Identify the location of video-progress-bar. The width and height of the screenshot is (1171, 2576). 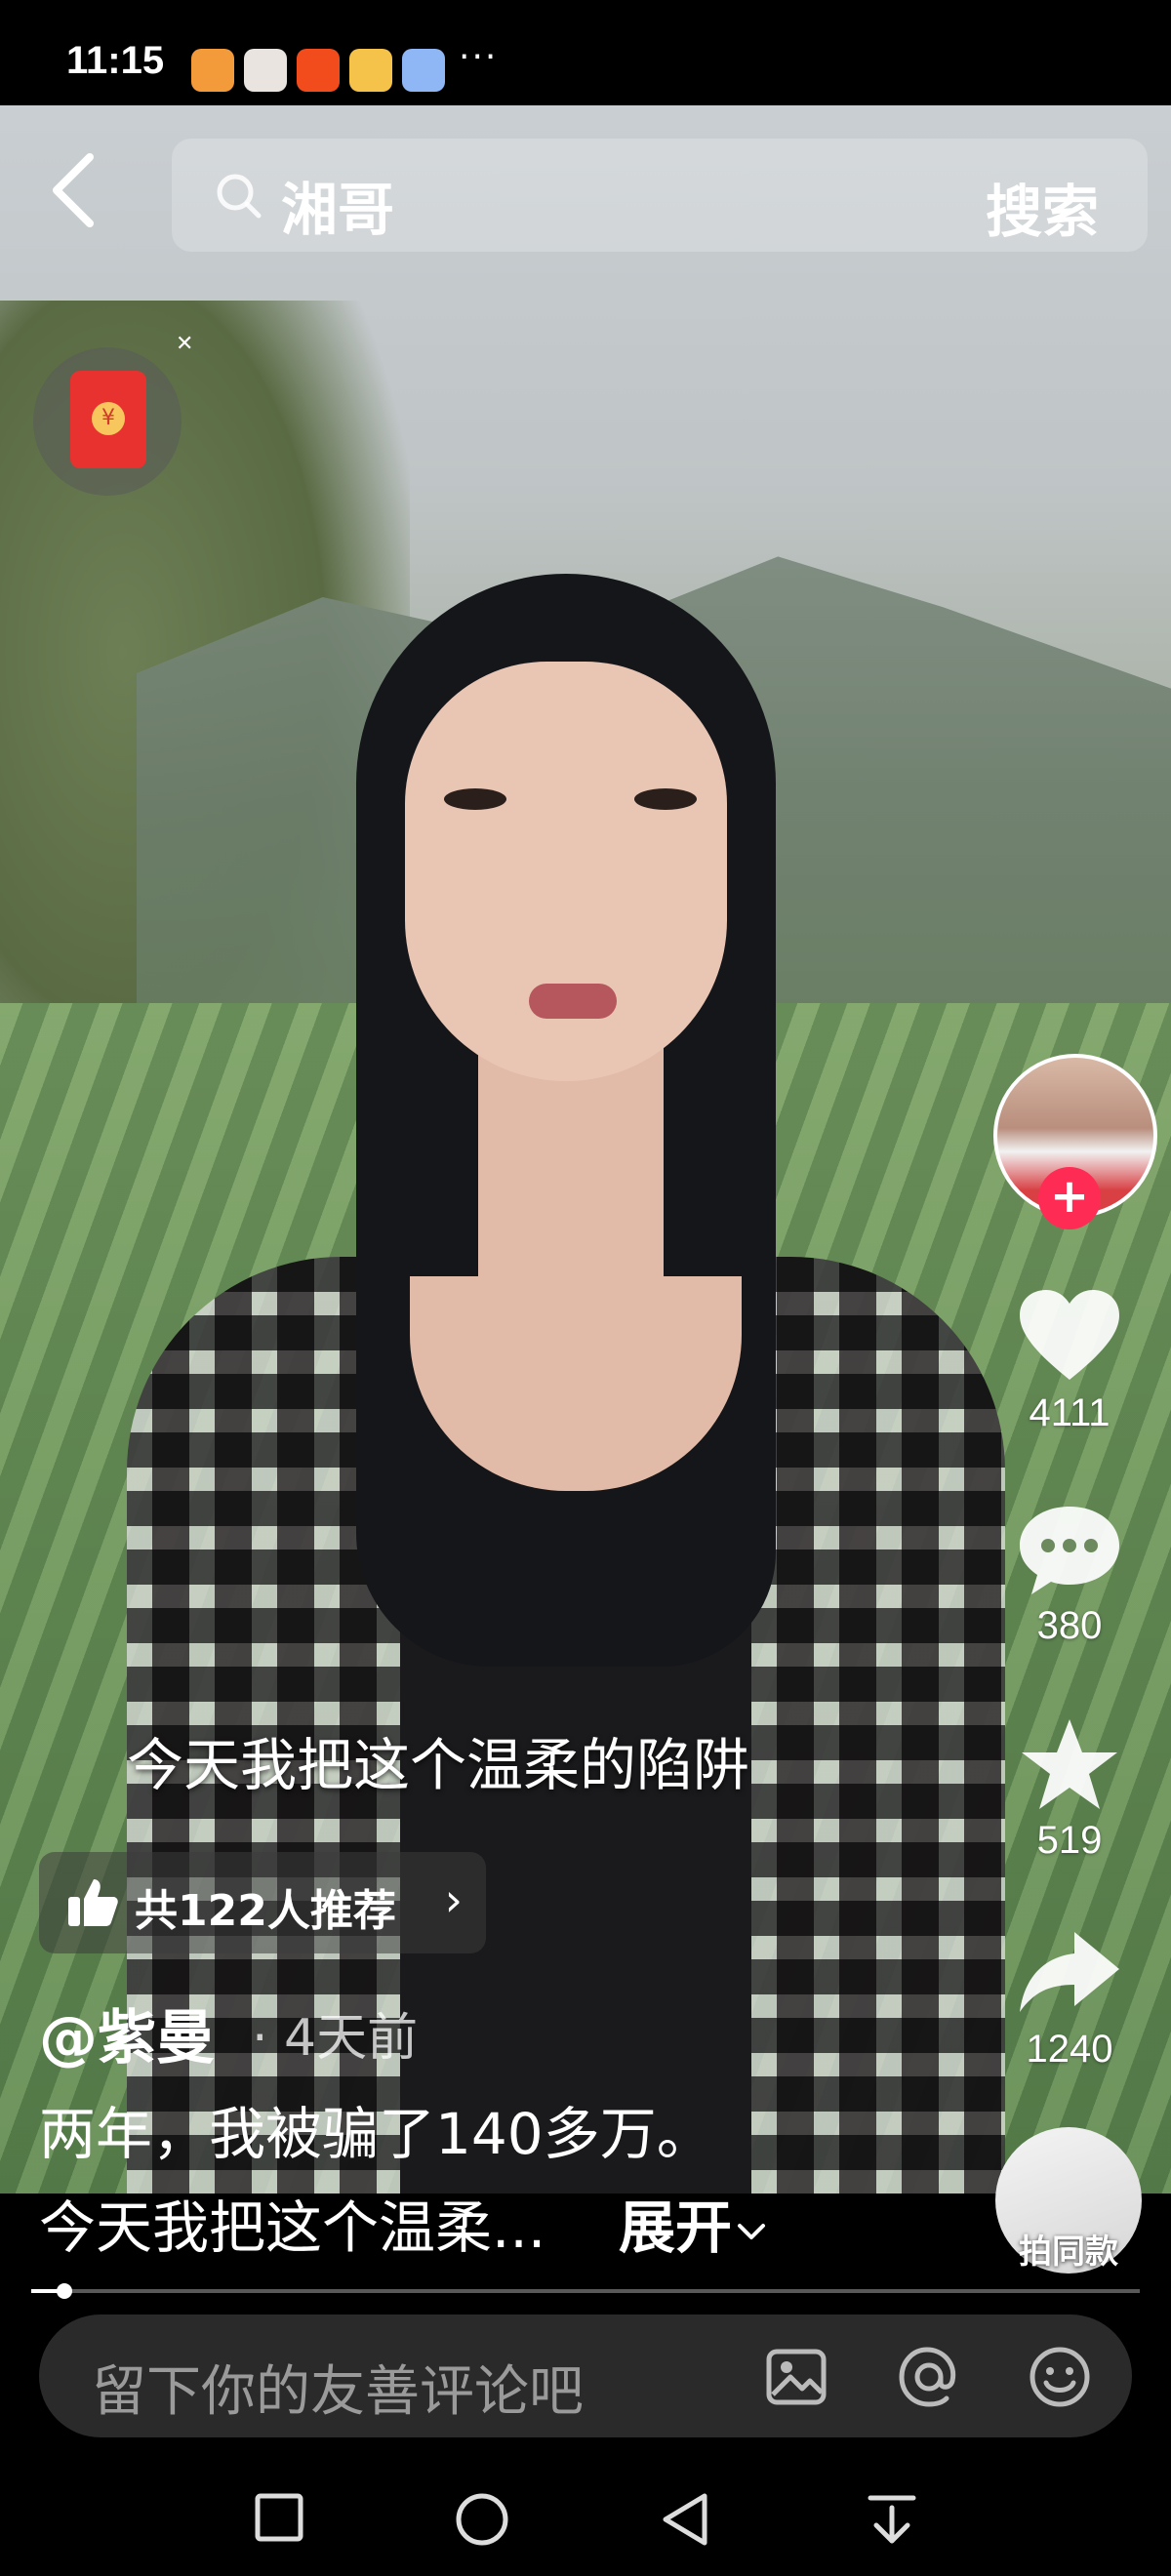
(585, 2291).